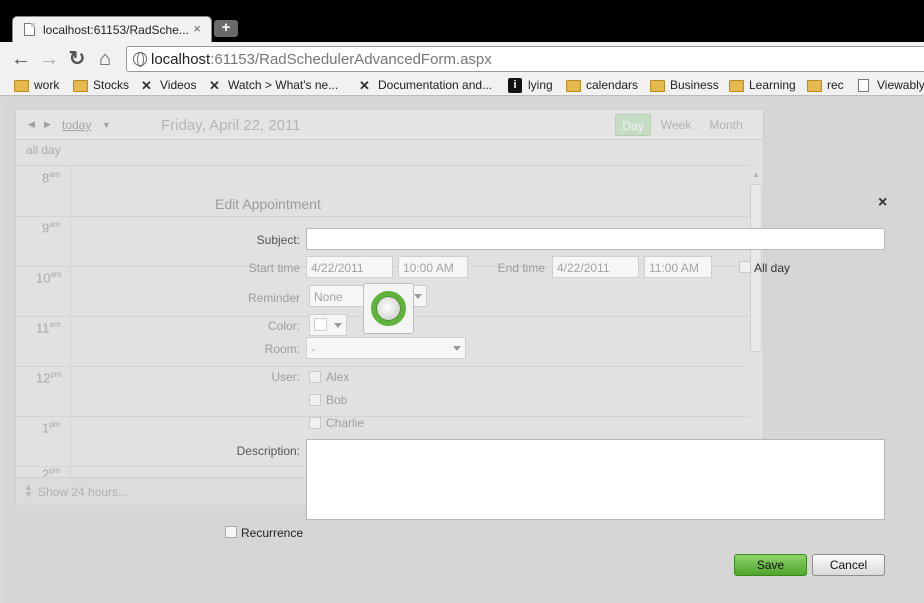  What do you see at coordinates (274, 268) in the screenshot?
I see `start-time-label: Start time` at bounding box center [274, 268].